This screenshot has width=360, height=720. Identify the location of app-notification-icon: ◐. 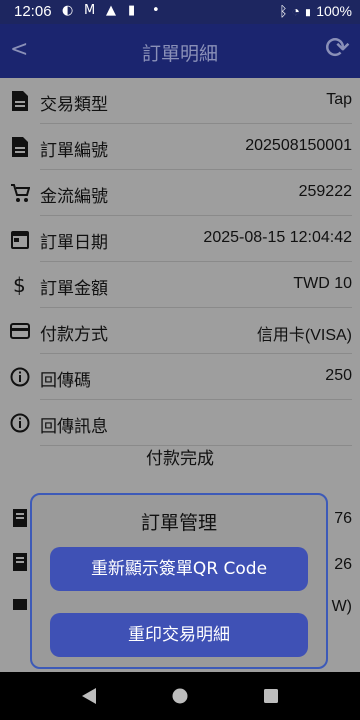
(68, 10).